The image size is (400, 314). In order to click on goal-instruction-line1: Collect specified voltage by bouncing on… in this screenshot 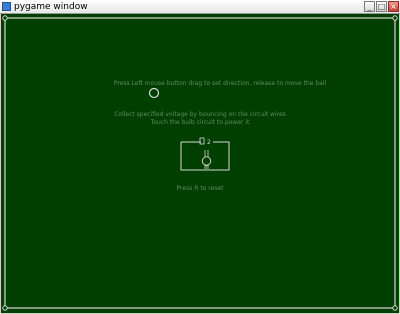, I will do `click(200, 114)`.